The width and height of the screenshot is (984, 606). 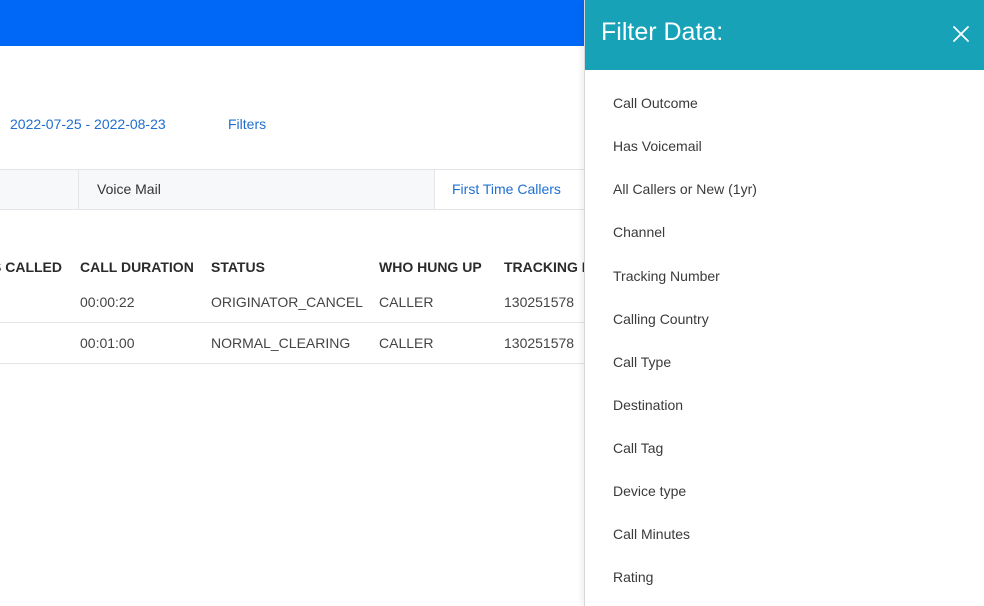 What do you see at coordinates (517, 189) in the screenshot?
I see `tab-first-time-callers: First Time Callers` at bounding box center [517, 189].